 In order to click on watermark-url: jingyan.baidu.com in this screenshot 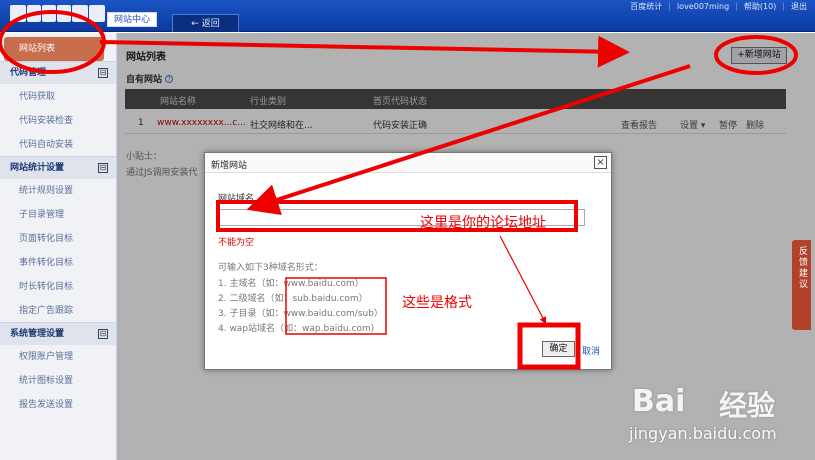, I will do `click(703, 433)`.